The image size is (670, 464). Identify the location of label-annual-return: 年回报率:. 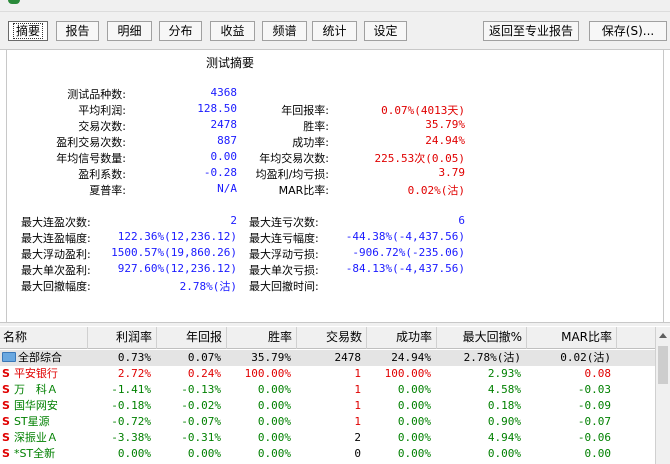
(305, 110).